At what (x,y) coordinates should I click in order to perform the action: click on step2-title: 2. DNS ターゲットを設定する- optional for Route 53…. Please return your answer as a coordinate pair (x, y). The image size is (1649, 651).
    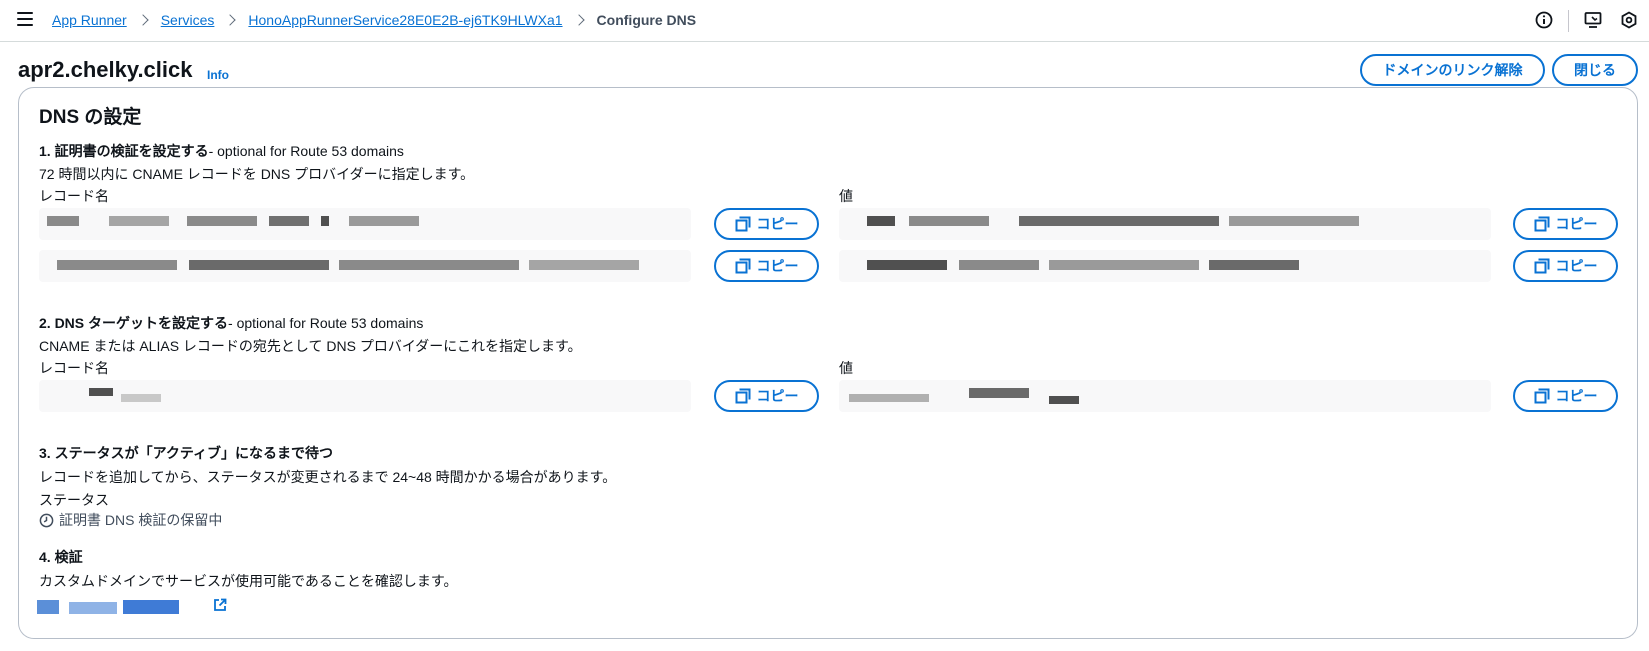
    Looking at the image, I should click on (231, 323).